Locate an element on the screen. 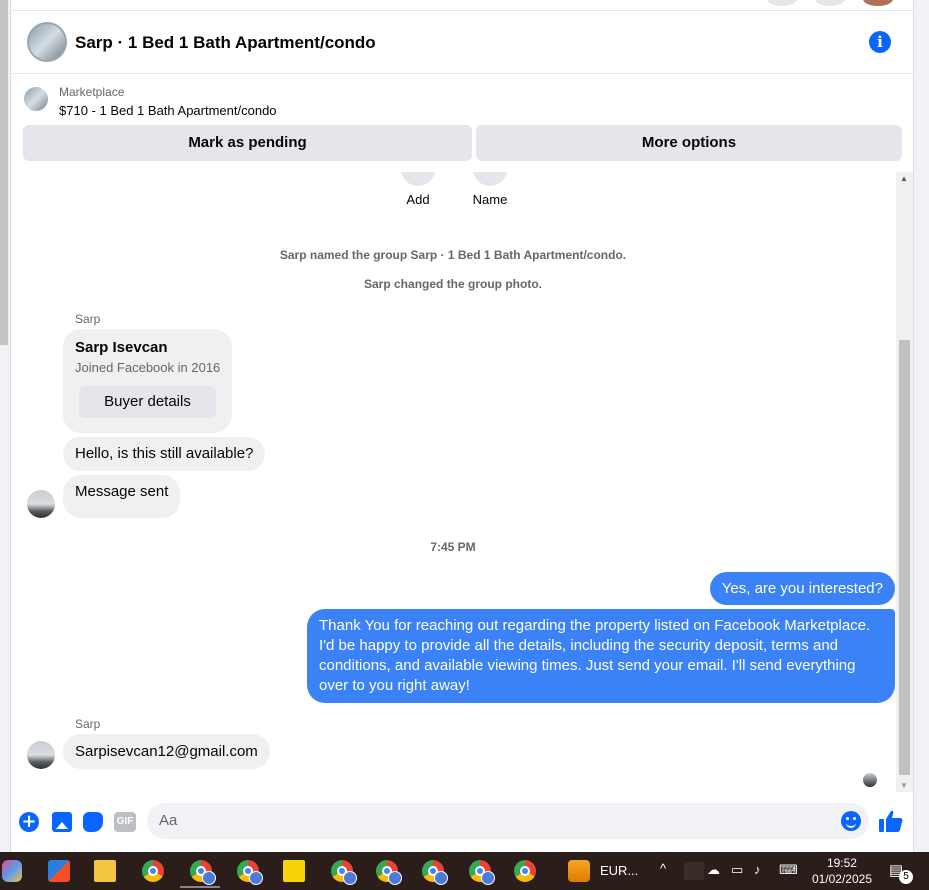 The height and width of the screenshot is (890, 929). buyer-details-button: Buyer details is located at coordinates (147, 402).